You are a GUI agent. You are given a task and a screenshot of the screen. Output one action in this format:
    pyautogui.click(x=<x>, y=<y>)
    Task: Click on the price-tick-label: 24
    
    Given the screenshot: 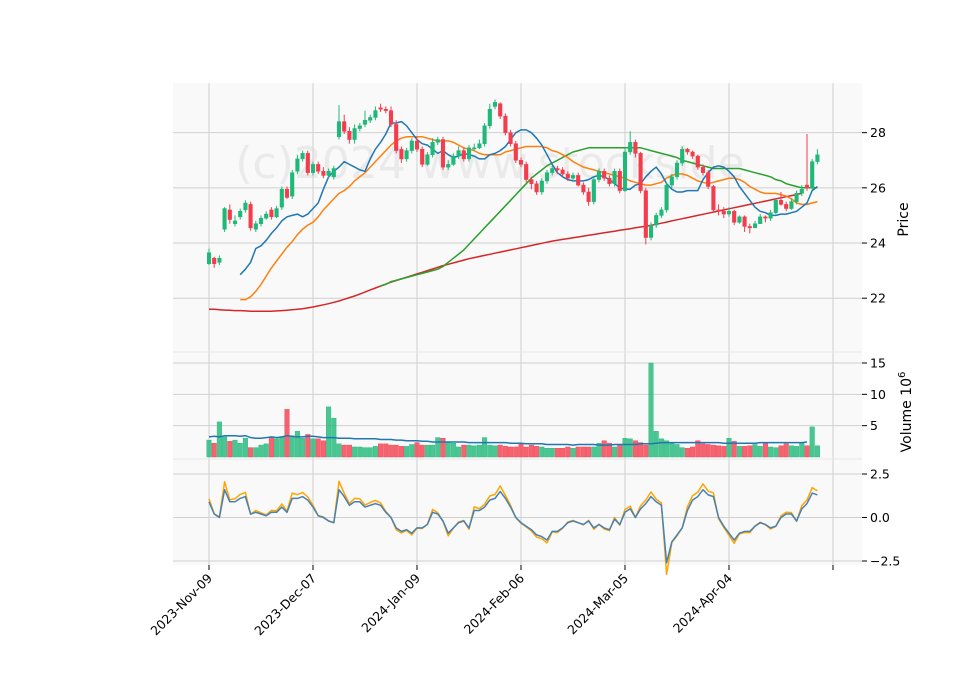 What is the action you would take?
    pyautogui.click(x=878, y=243)
    